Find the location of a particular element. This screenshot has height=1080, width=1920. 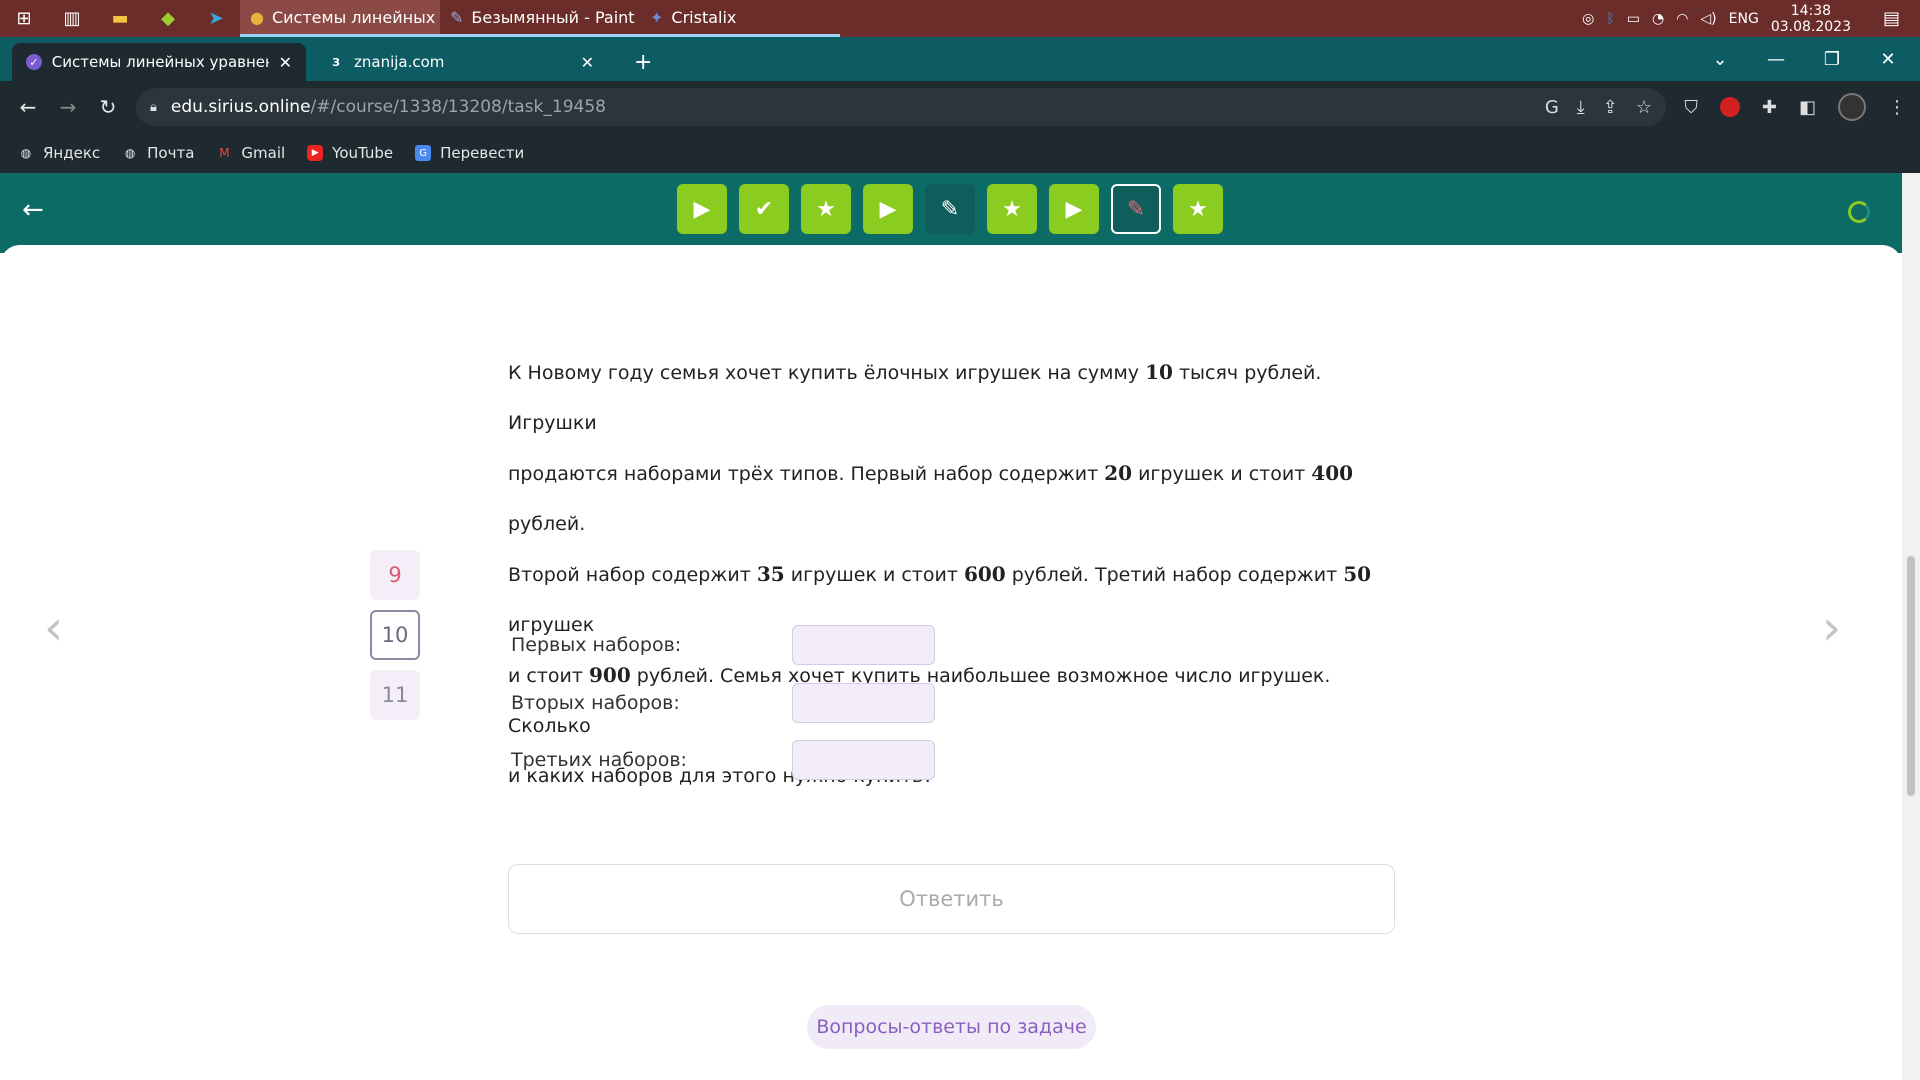

extension-red-icon is located at coordinates (1729, 107).